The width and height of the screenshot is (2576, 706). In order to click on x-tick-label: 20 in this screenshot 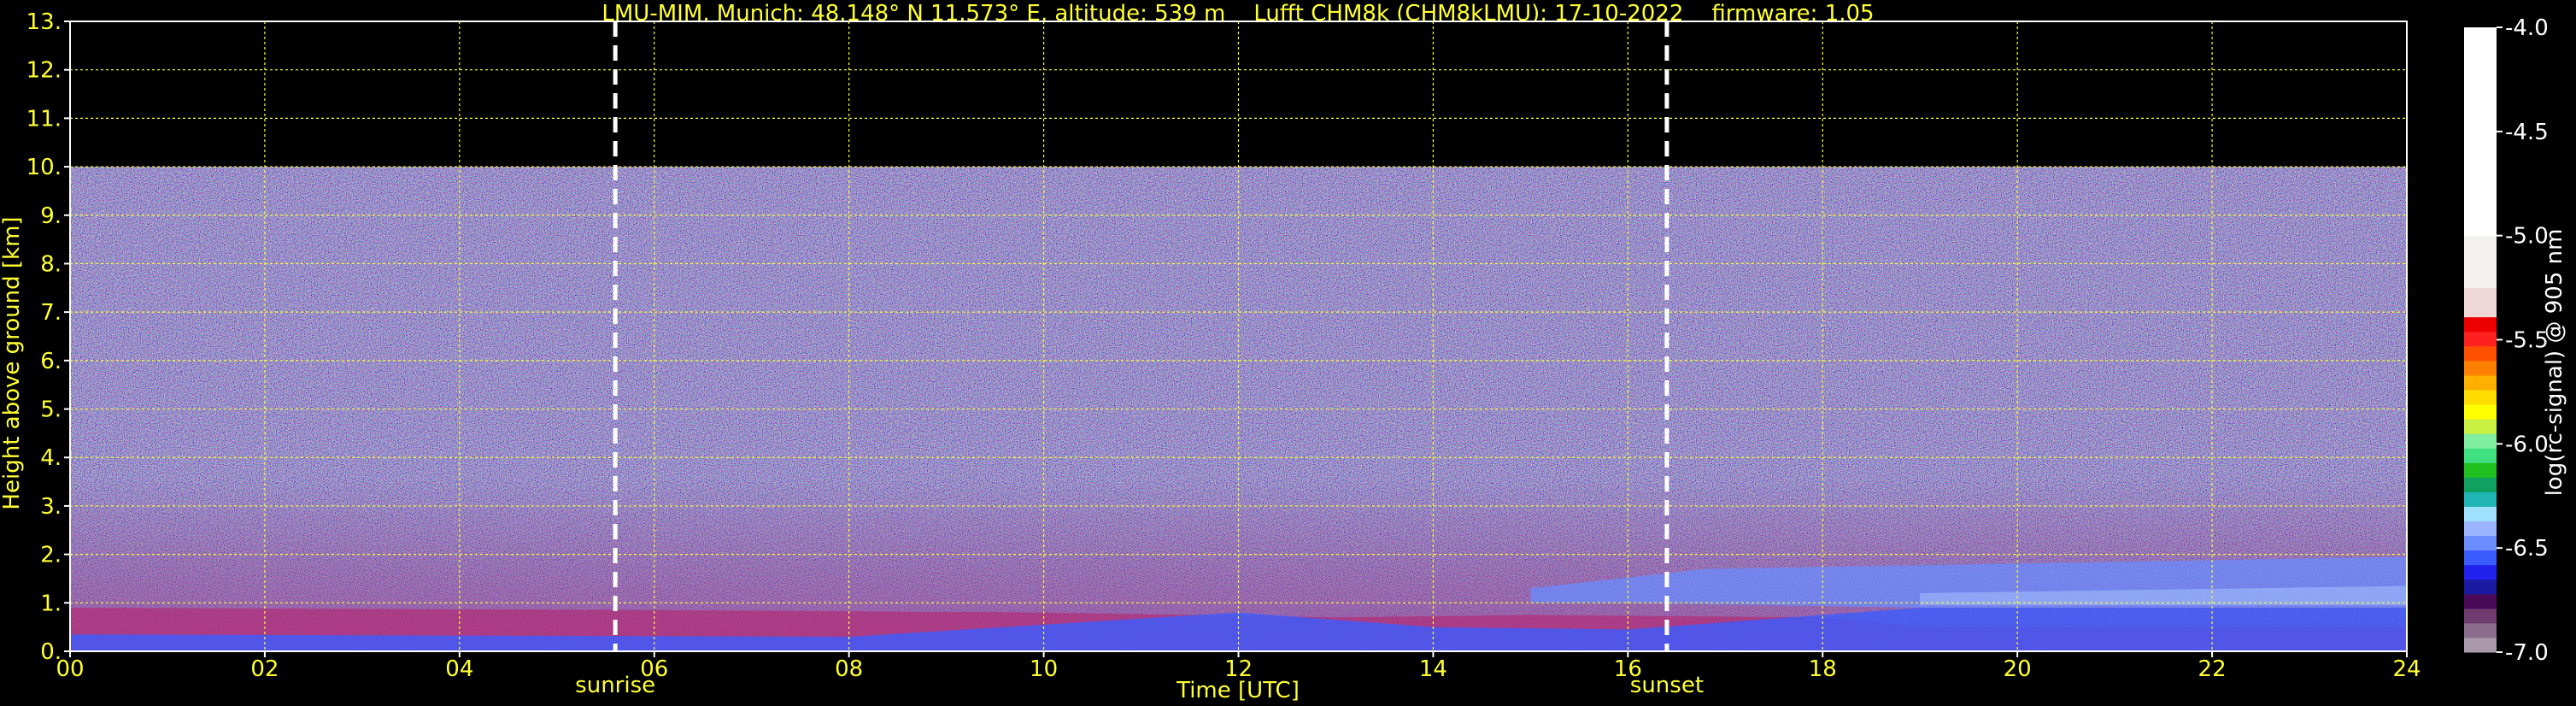, I will do `click(2018, 669)`.